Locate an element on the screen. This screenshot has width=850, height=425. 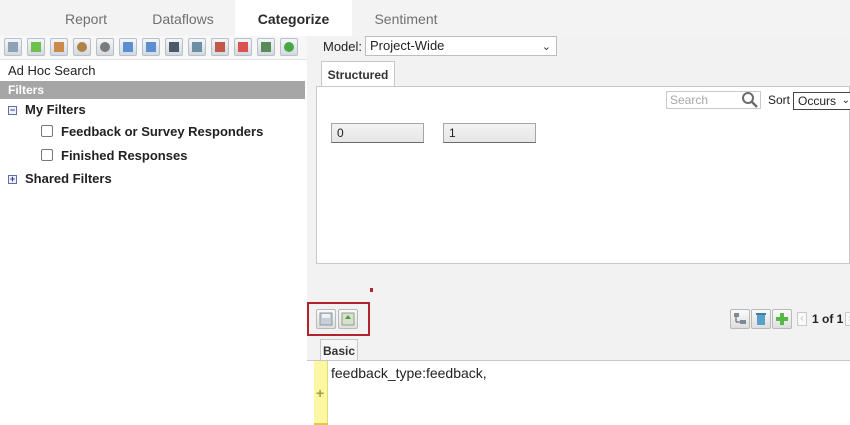
adhoc-search-link: Ad Hoc Search is located at coordinates (153, 71).